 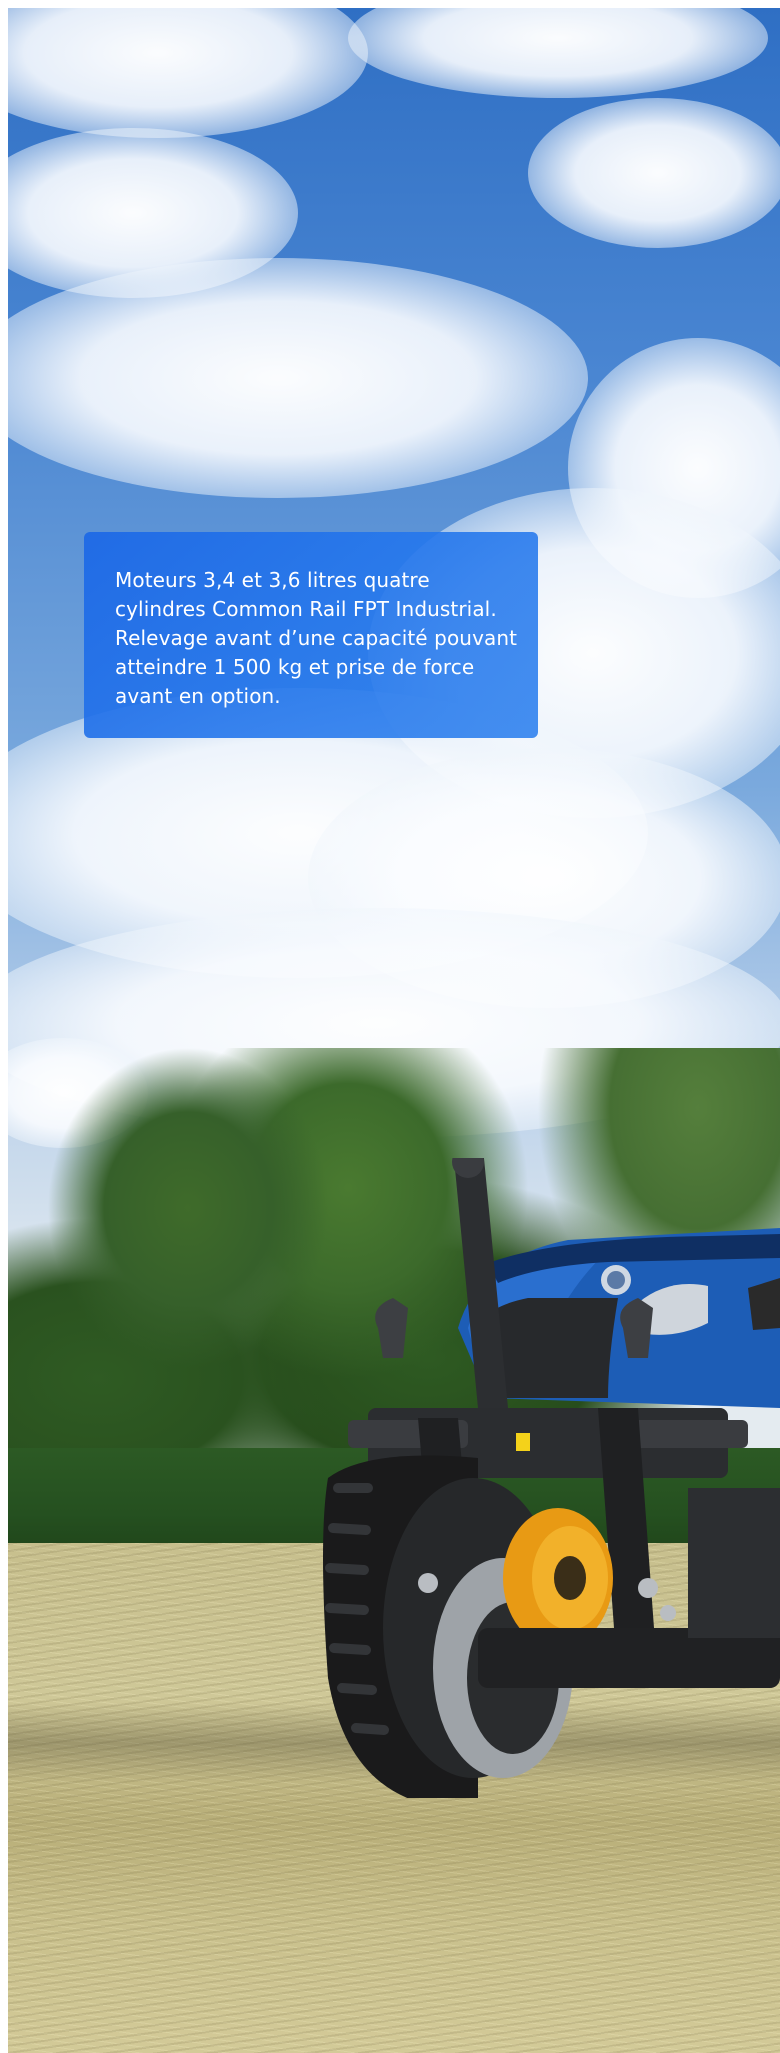 What do you see at coordinates (272, 580) in the screenshot?
I see `caption-line: Moteurs 3,4 et 3,6 litres quatre` at bounding box center [272, 580].